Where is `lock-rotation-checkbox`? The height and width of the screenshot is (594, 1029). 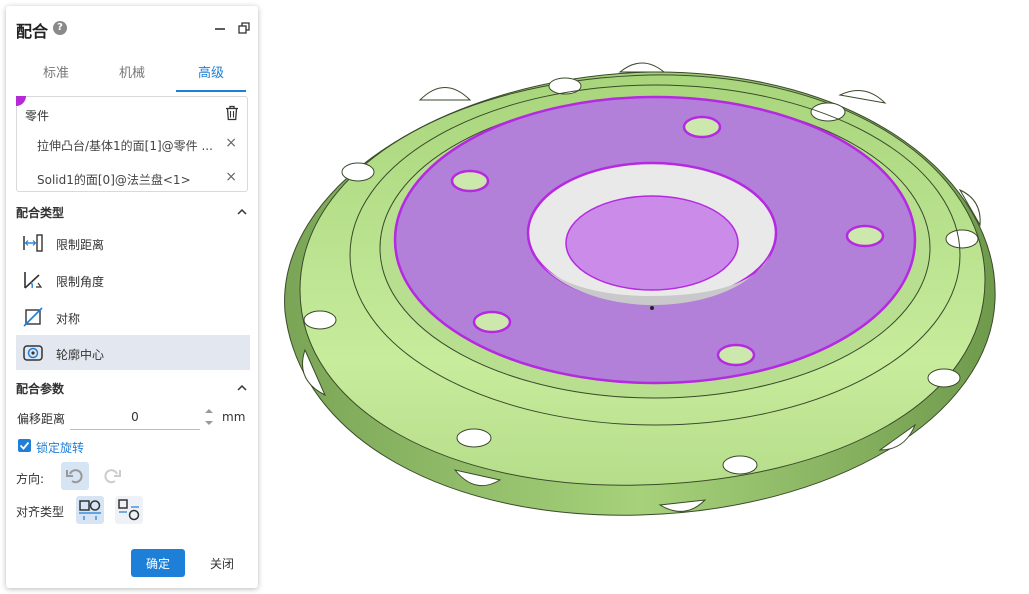
lock-rotation-checkbox is located at coordinates (24, 445).